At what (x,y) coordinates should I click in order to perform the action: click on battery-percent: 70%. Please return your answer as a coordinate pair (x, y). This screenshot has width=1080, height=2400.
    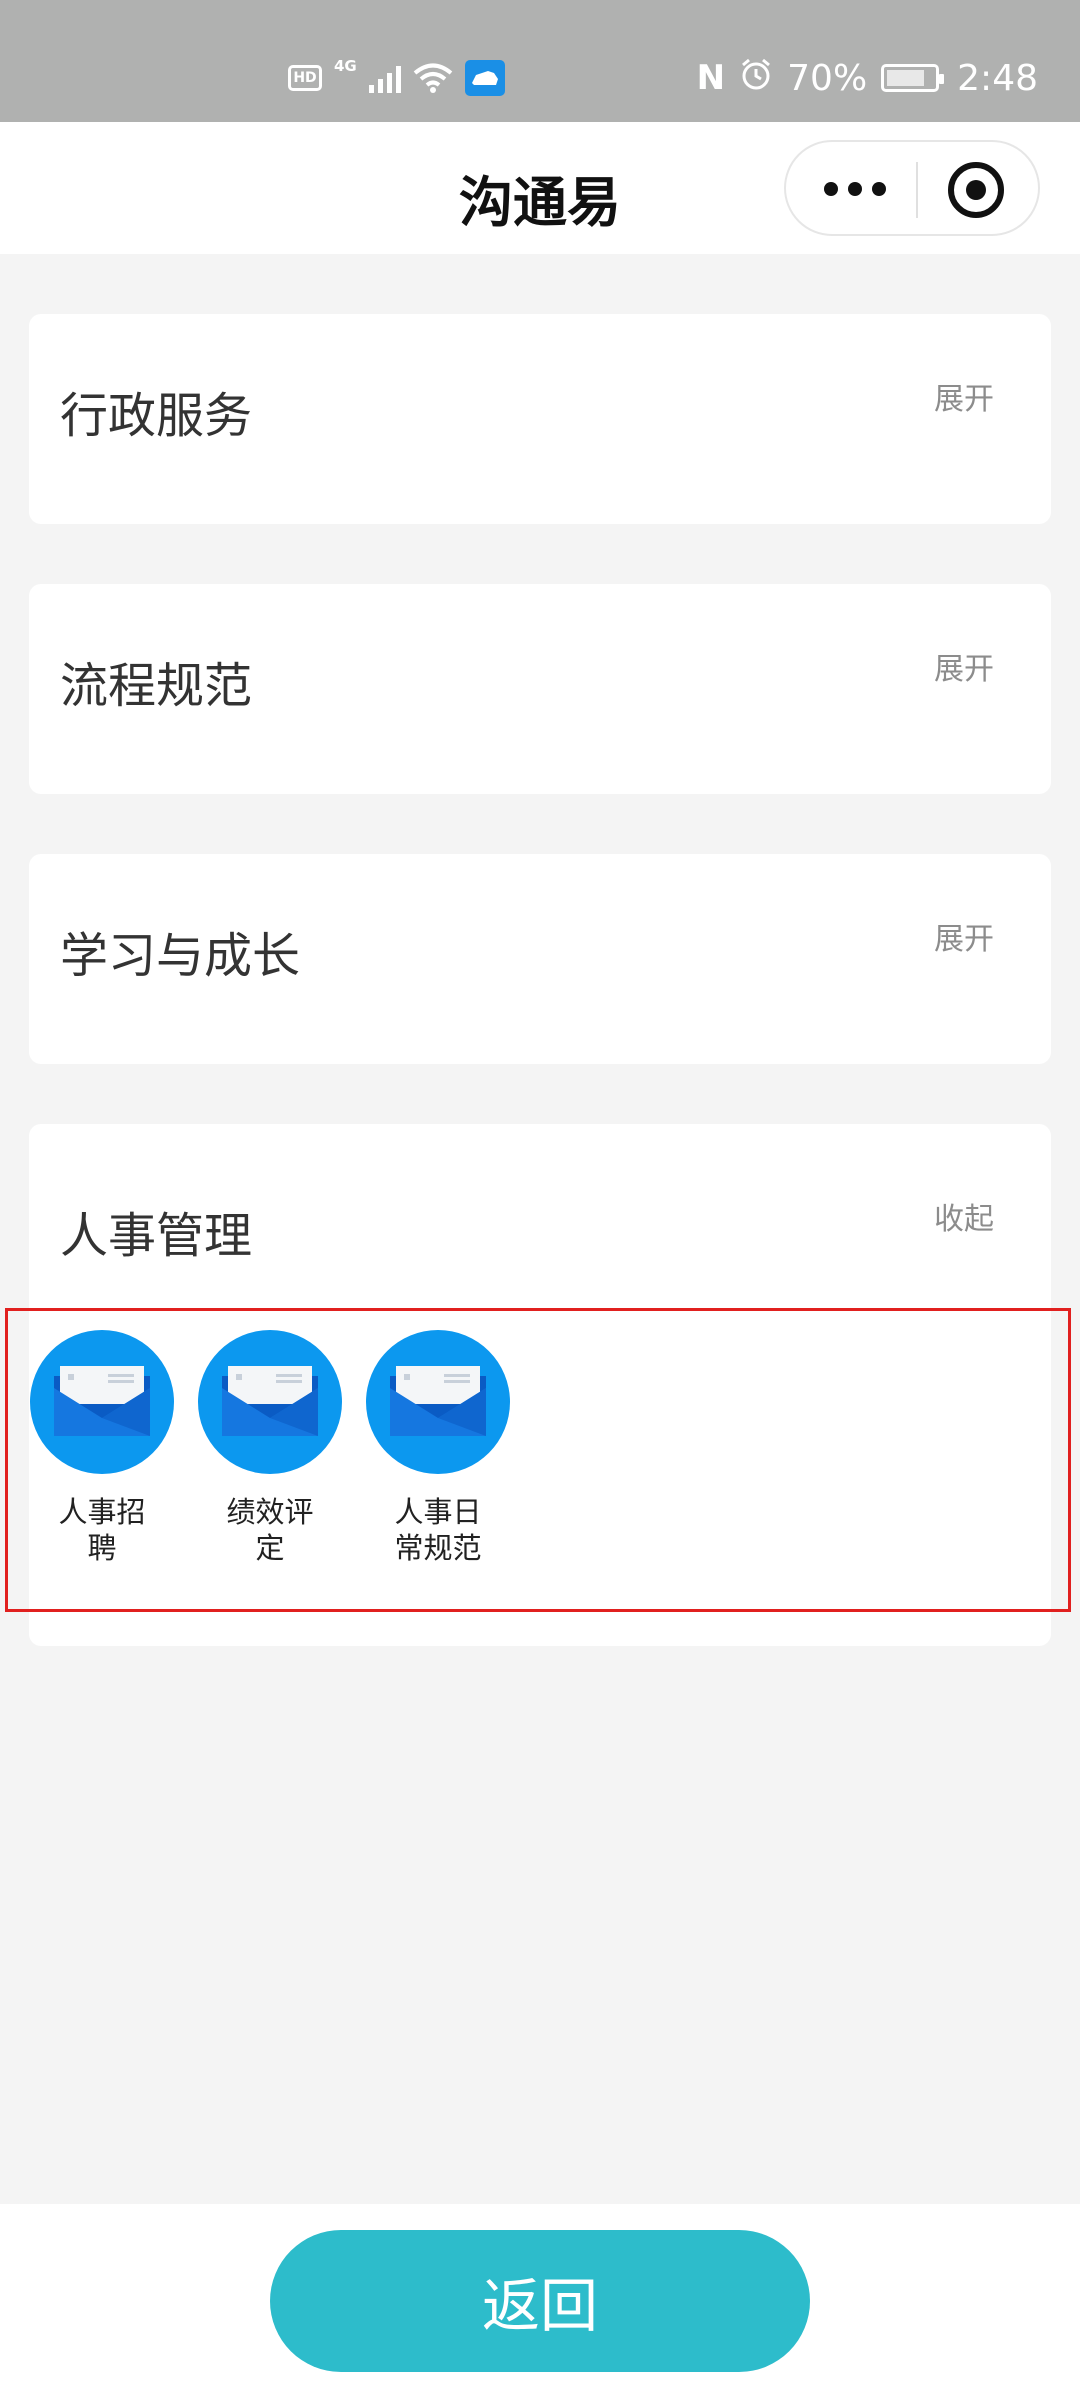
    Looking at the image, I should click on (827, 78).